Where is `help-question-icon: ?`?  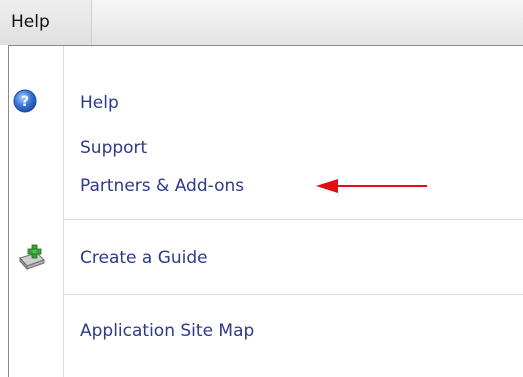
help-question-icon: ? is located at coordinates (25, 101).